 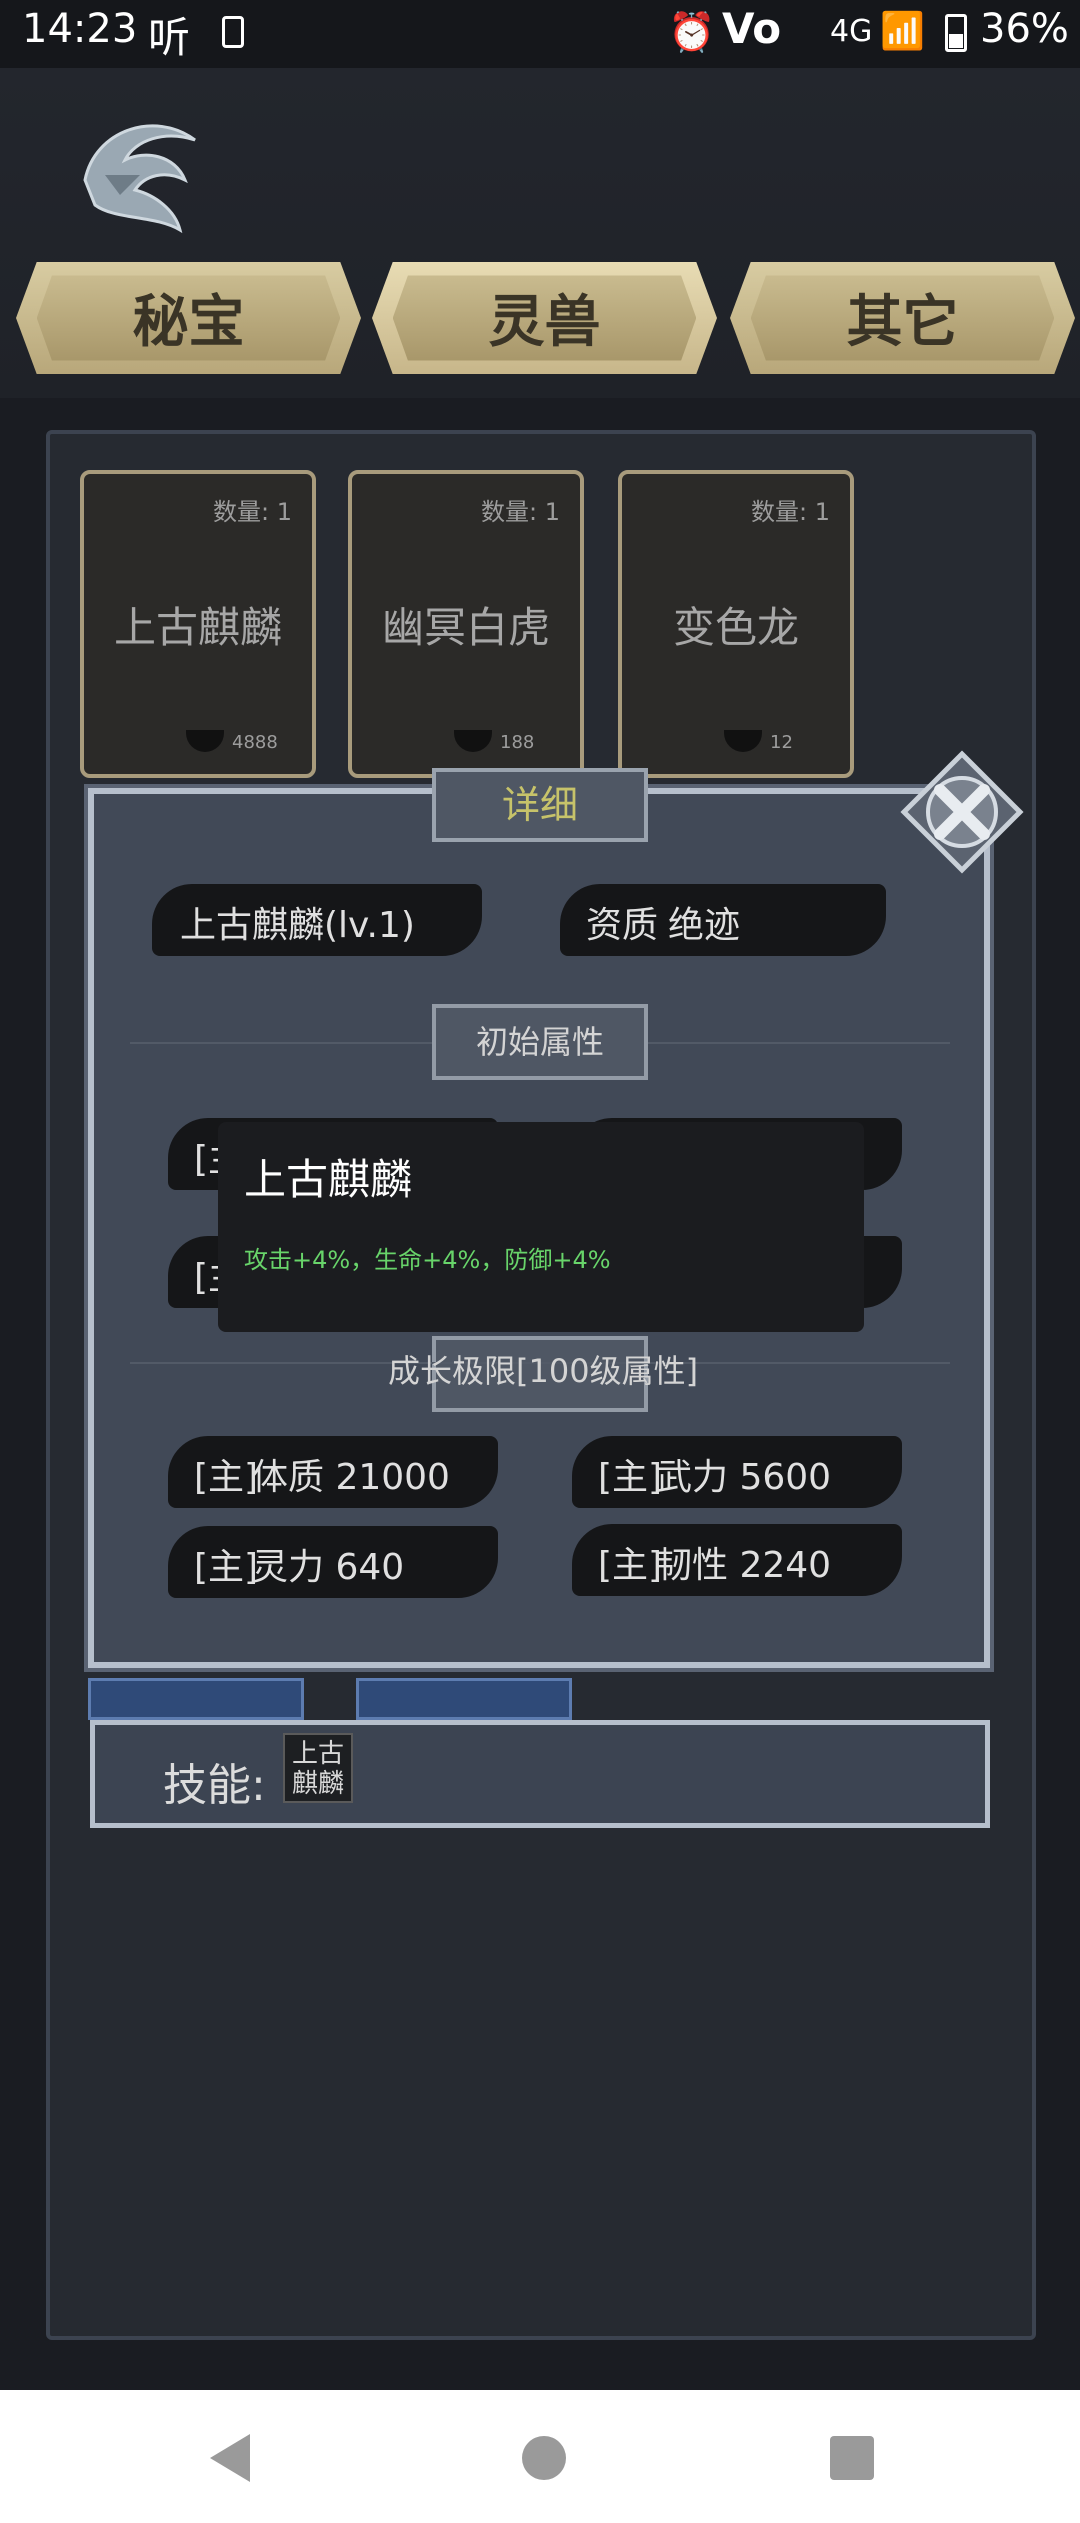 I want to click on tooltip-desc: 攻击+4%，生命+4%，防御+4%, so click(x=427, y=1260).